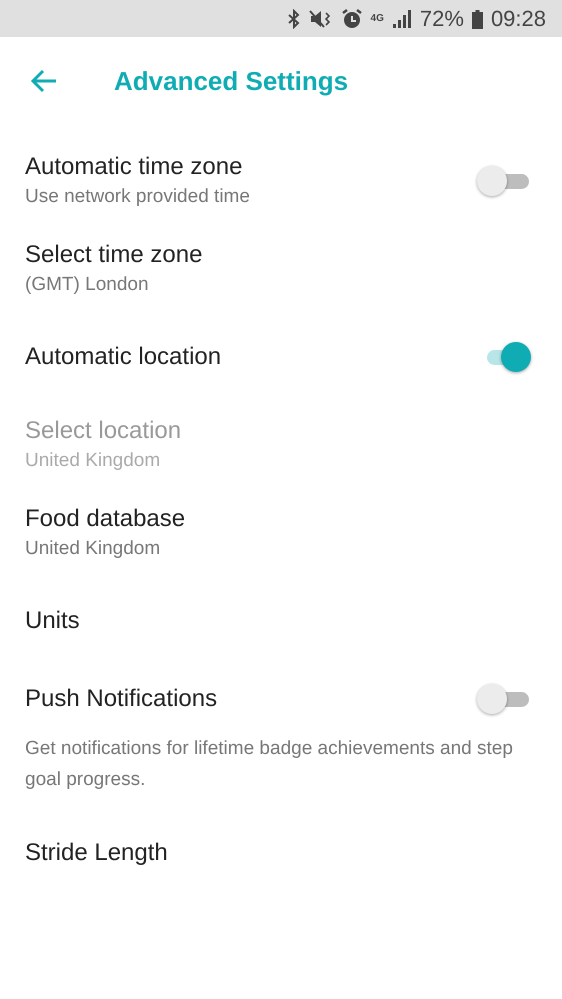 Image resolution: width=562 pixels, height=999 pixels. I want to click on setting-value: Use network provided time, so click(137, 197).